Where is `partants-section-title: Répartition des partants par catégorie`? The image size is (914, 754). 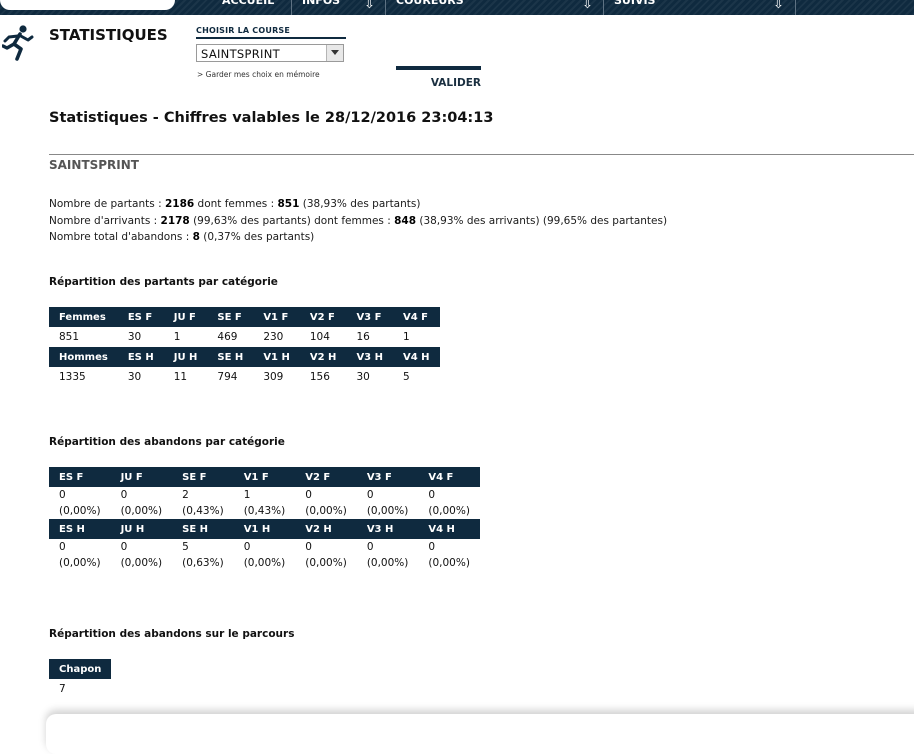
partants-section-title: Répartition des partants par catégorie is located at coordinates (163, 282).